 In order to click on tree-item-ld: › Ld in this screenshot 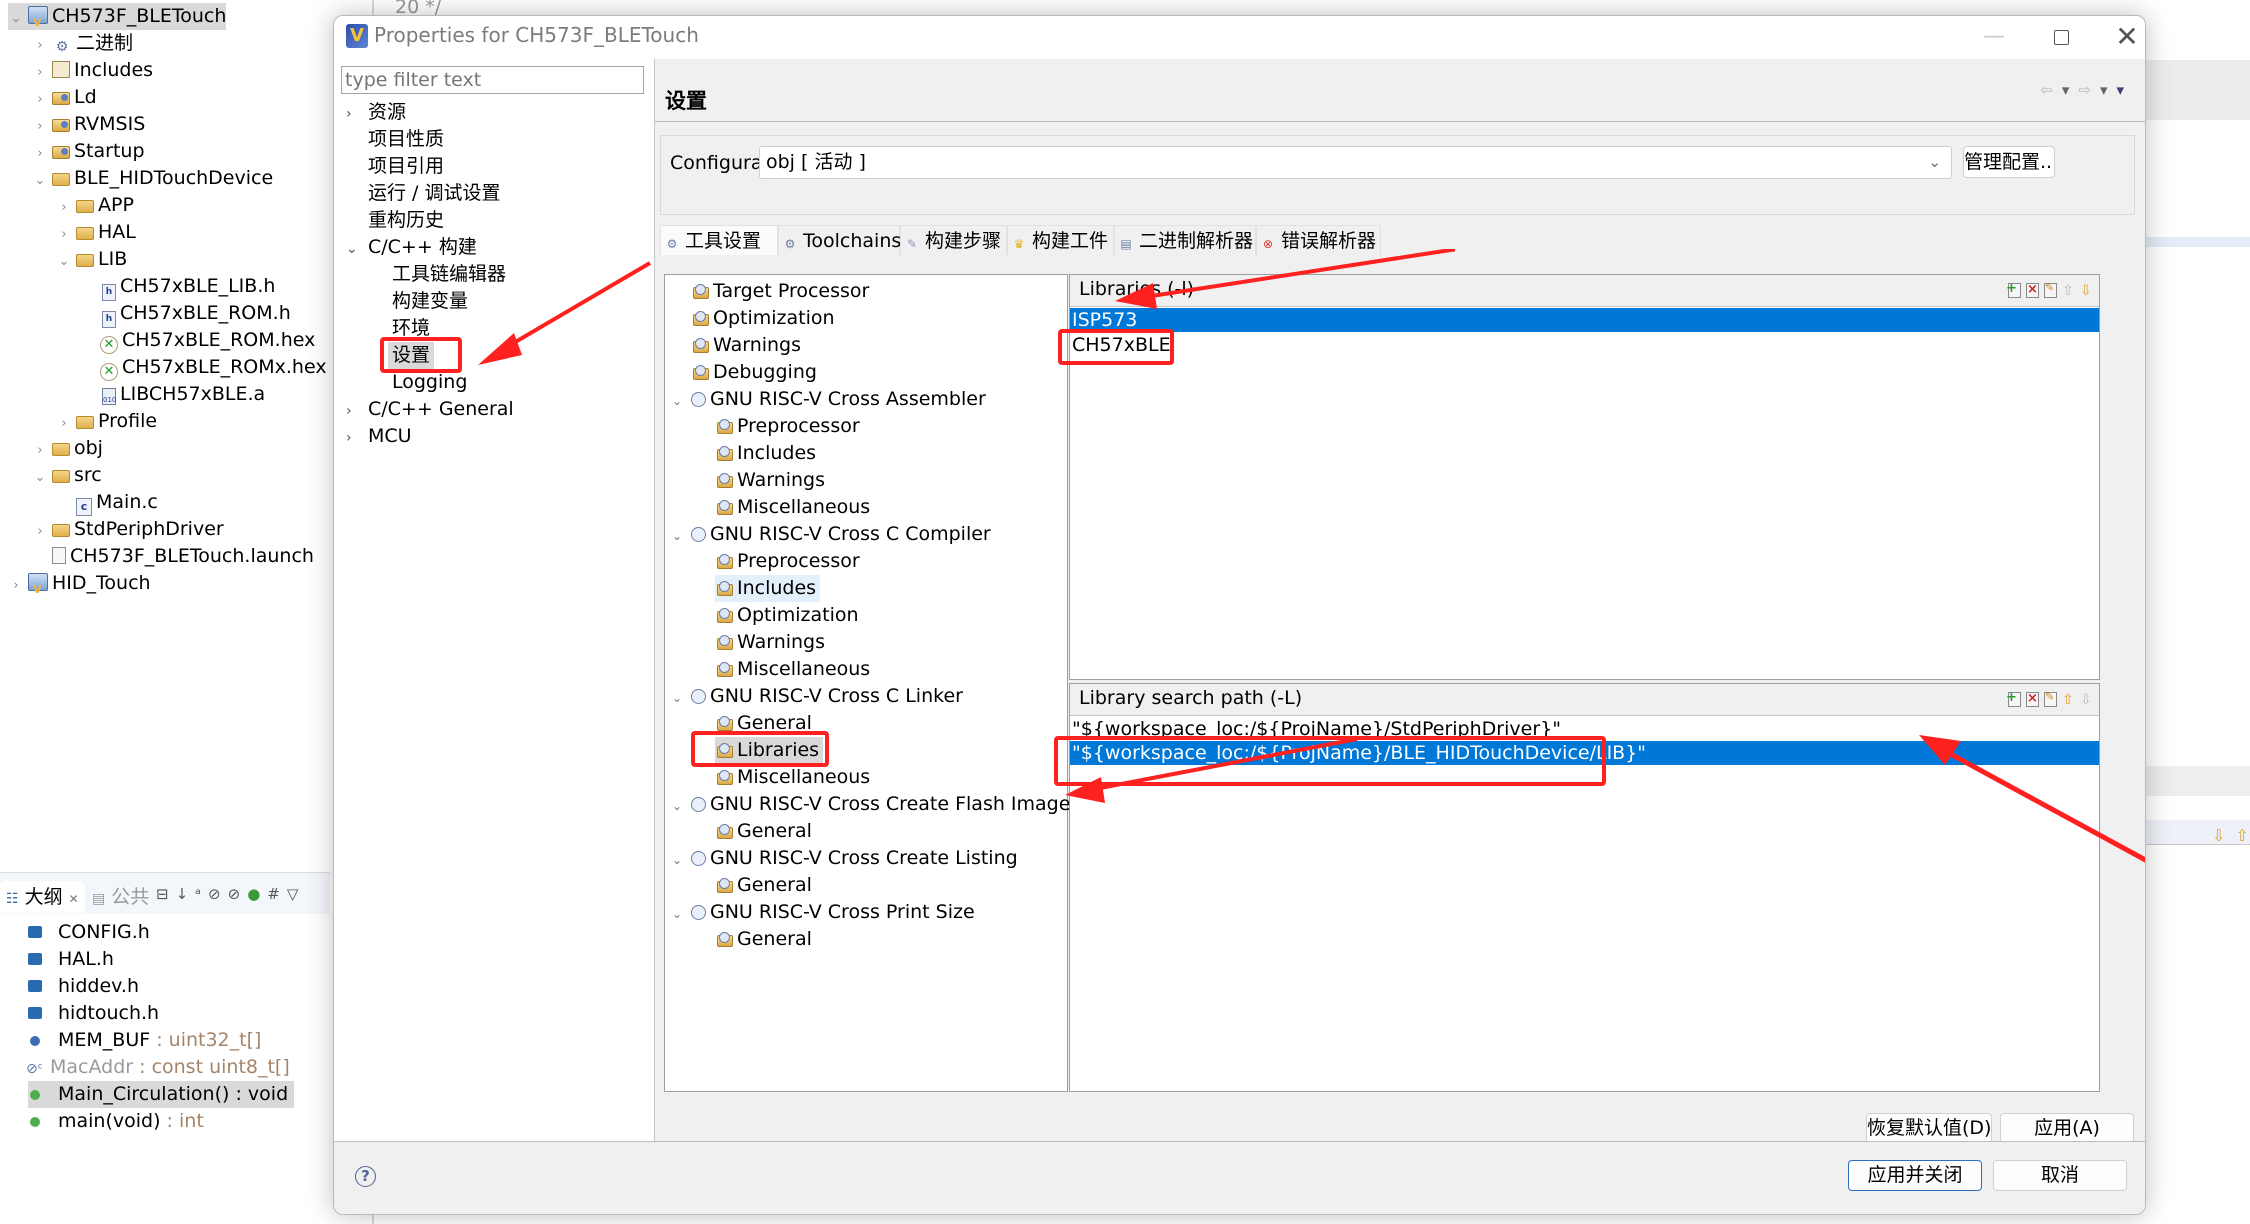, I will do `click(64, 98)`.